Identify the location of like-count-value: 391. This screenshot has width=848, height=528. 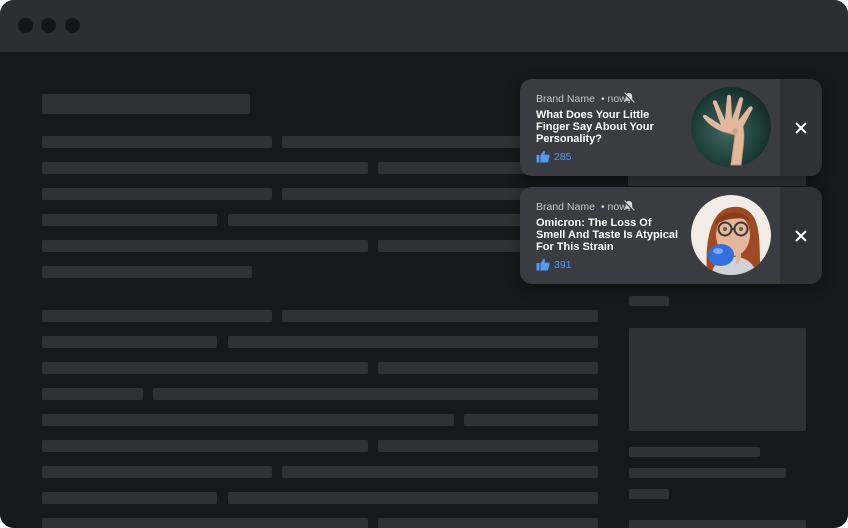
(563, 265).